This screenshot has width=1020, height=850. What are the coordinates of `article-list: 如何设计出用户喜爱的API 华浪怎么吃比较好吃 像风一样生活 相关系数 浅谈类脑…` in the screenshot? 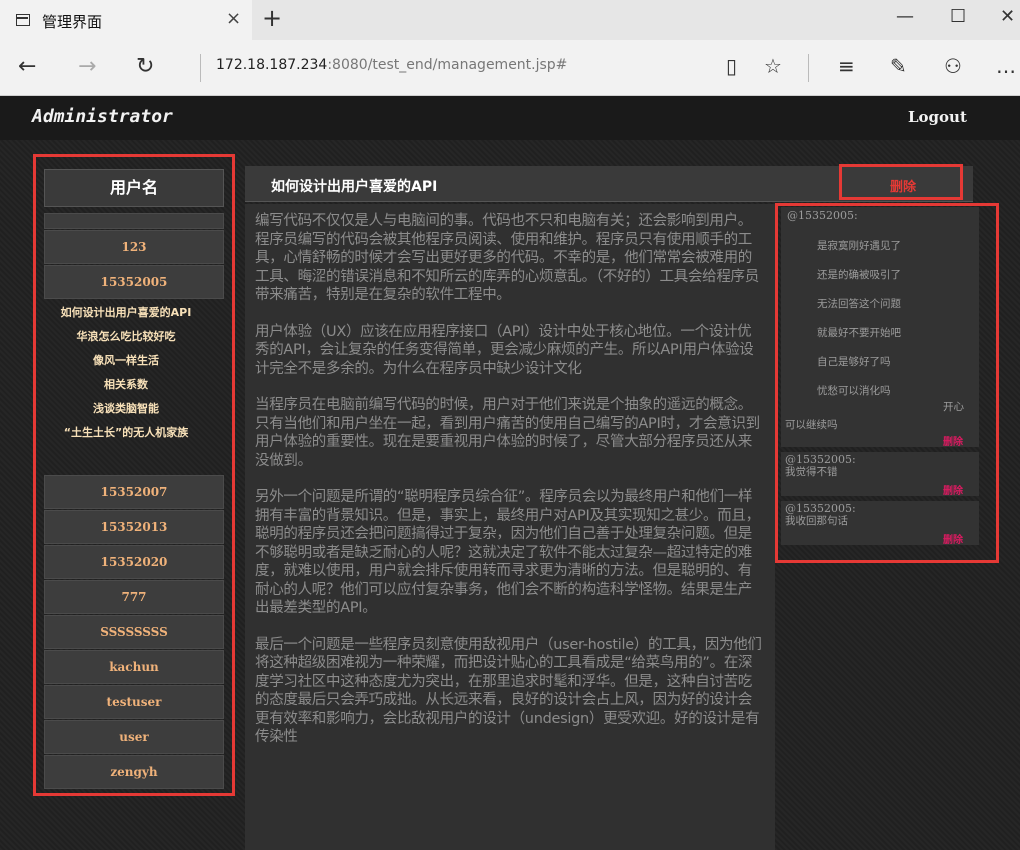 It's located at (126, 373).